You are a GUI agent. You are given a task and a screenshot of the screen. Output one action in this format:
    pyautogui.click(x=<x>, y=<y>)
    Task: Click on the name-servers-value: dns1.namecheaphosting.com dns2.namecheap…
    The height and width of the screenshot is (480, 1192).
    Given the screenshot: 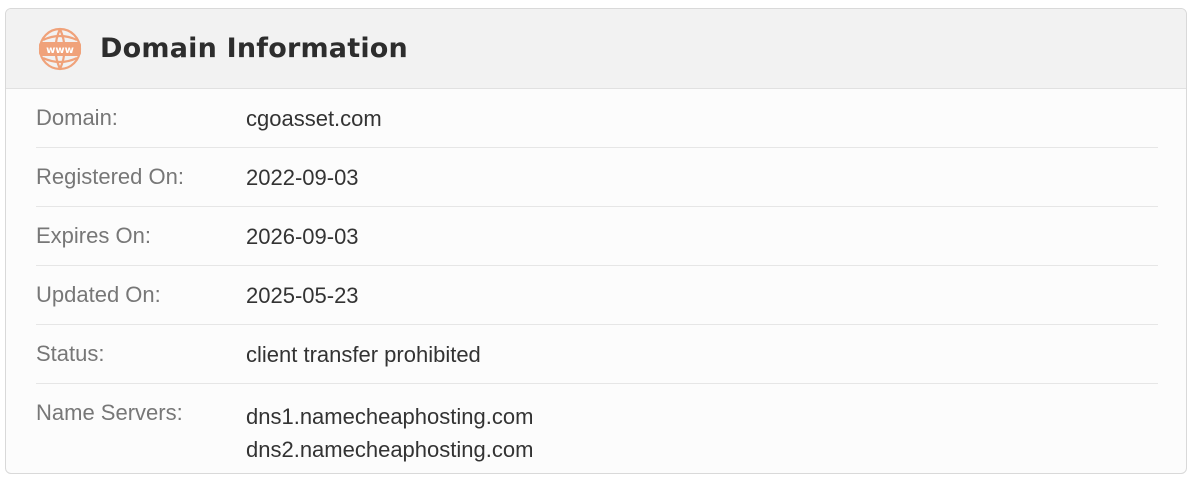 What is the action you would take?
    pyautogui.click(x=389, y=433)
    